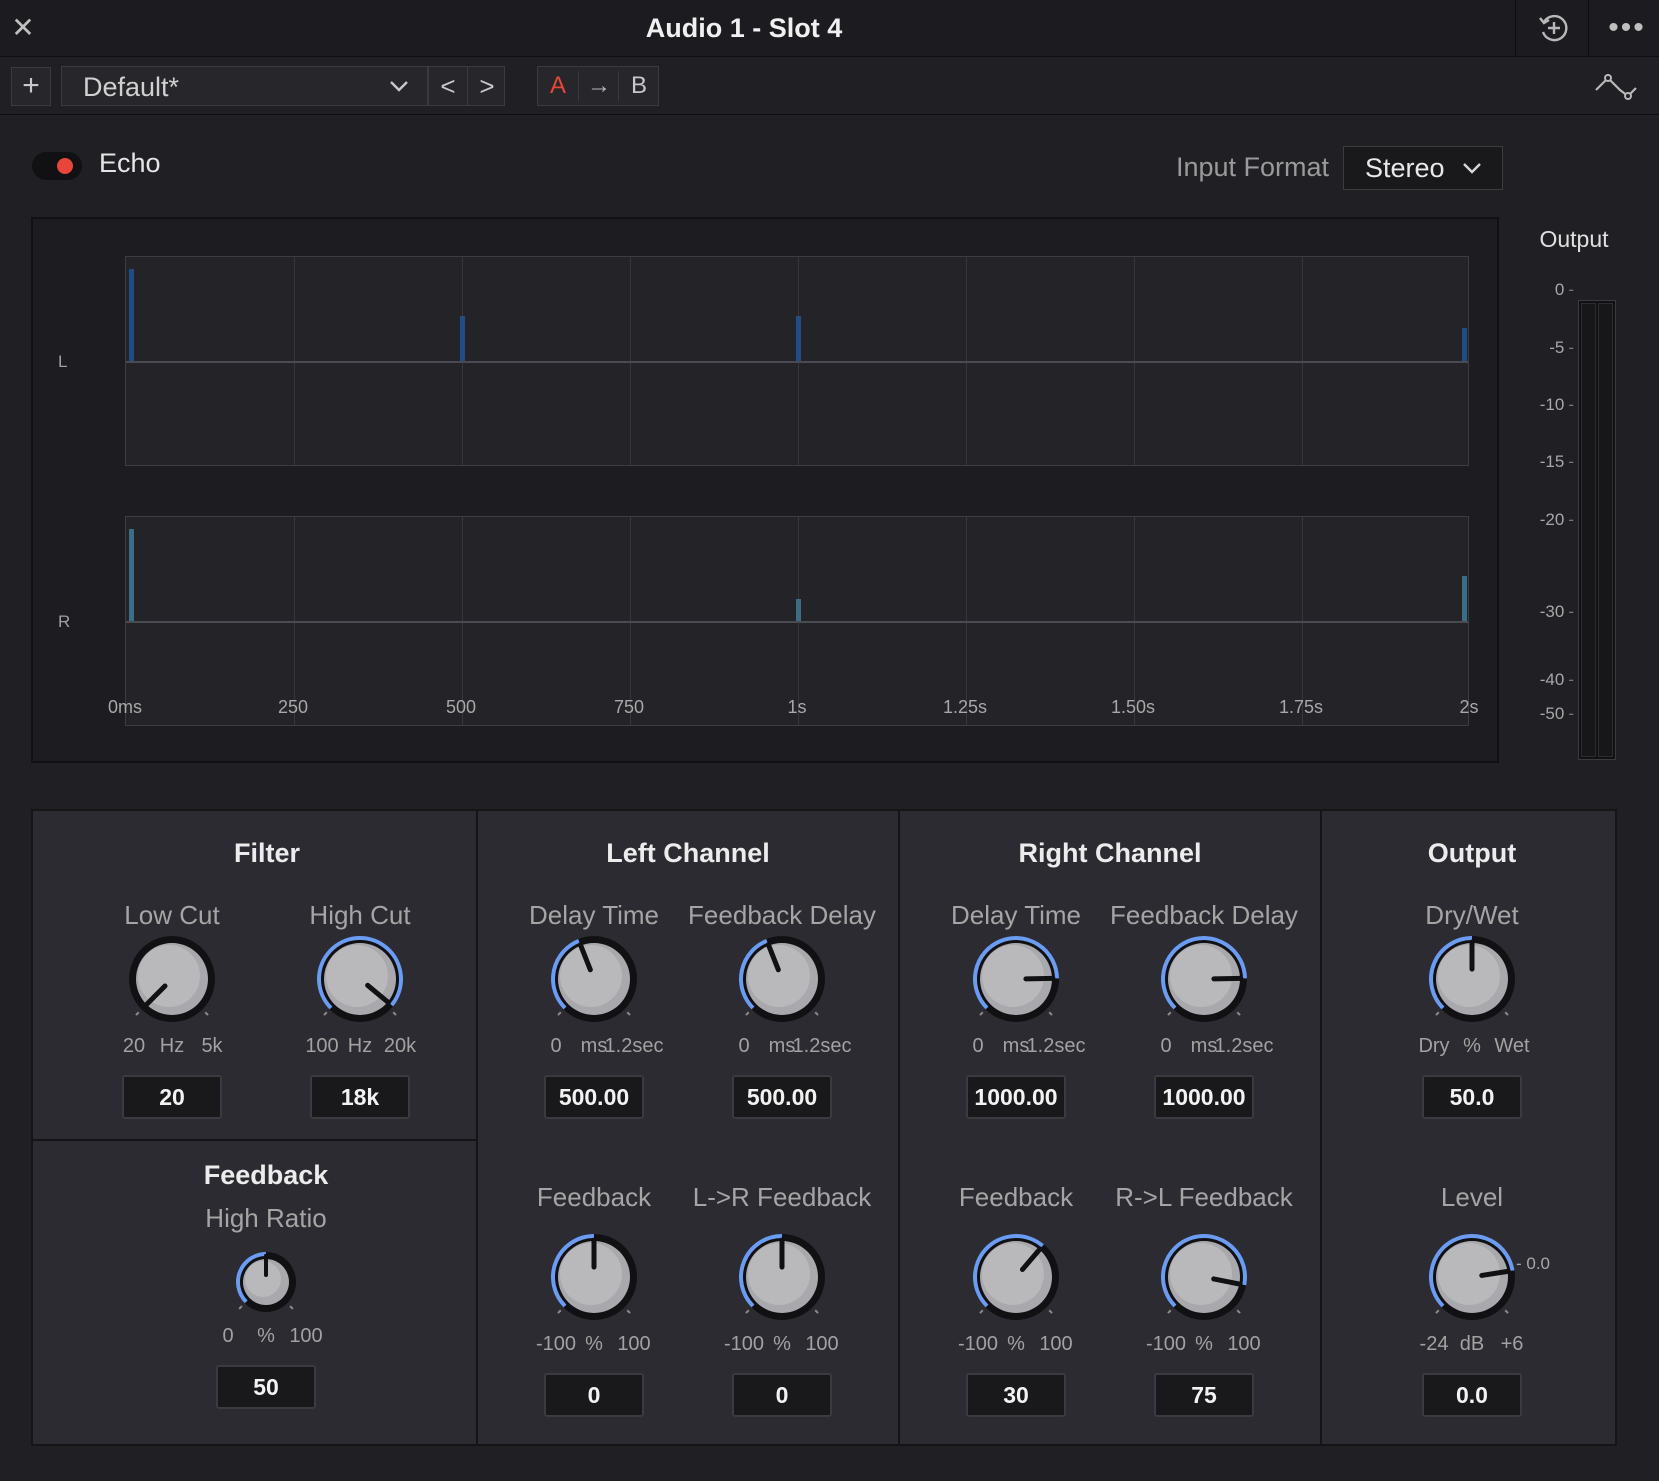 The height and width of the screenshot is (1481, 1659). What do you see at coordinates (1016, 981) in the screenshot?
I see `right-delay-time-knob` at bounding box center [1016, 981].